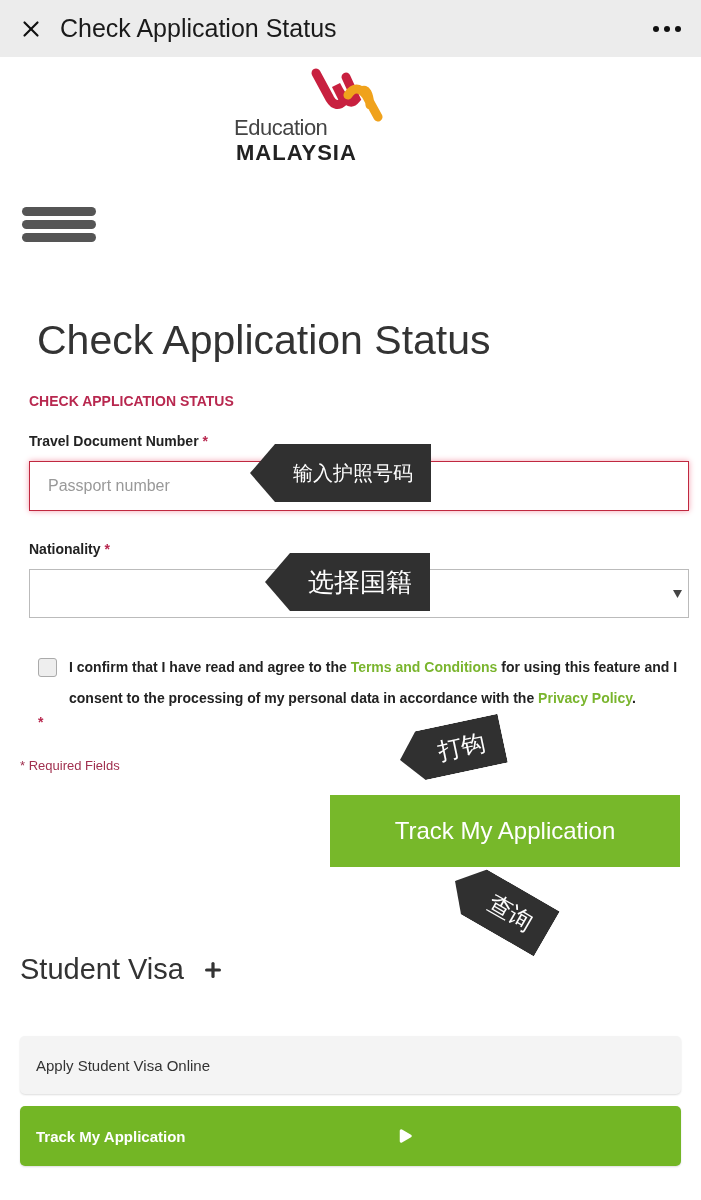 This screenshot has width=701, height=1200. What do you see at coordinates (102, 970) in the screenshot?
I see `section-heading: Student Visa` at bounding box center [102, 970].